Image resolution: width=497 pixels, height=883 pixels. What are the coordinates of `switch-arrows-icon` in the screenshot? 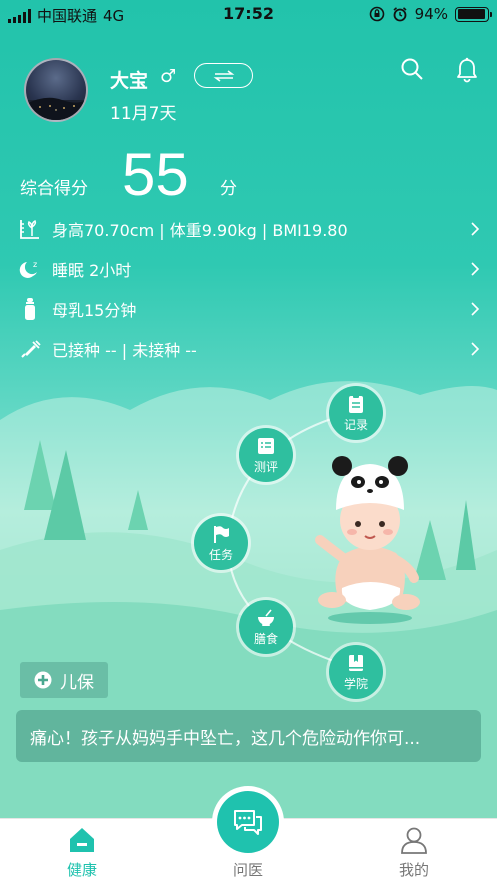 It's located at (223, 75).